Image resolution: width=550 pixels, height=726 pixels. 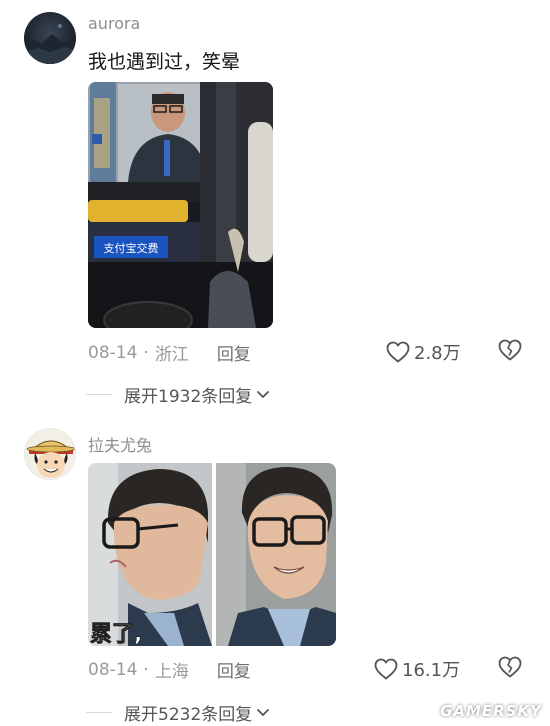 I want to click on site-watermark: GAMERSKY, so click(x=491, y=711).